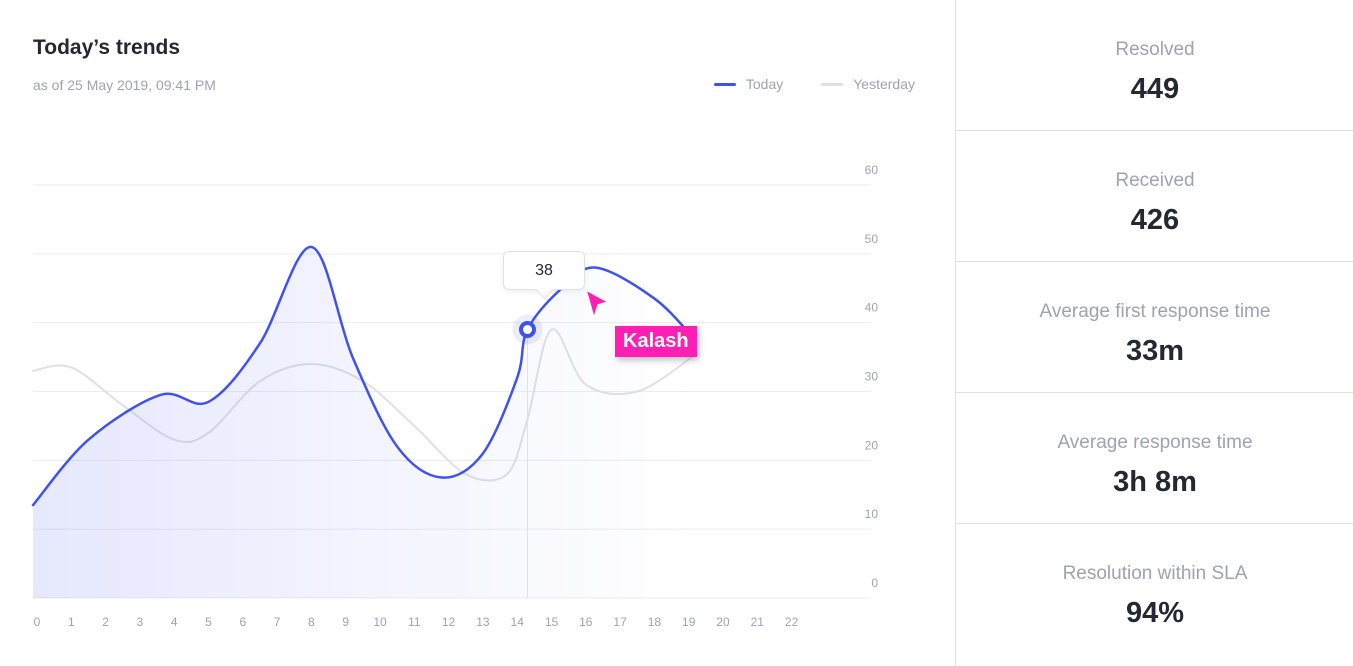 This screenshot has height=666, width=1353. I want to click on y-tick-label: 60, so click(872, 170).